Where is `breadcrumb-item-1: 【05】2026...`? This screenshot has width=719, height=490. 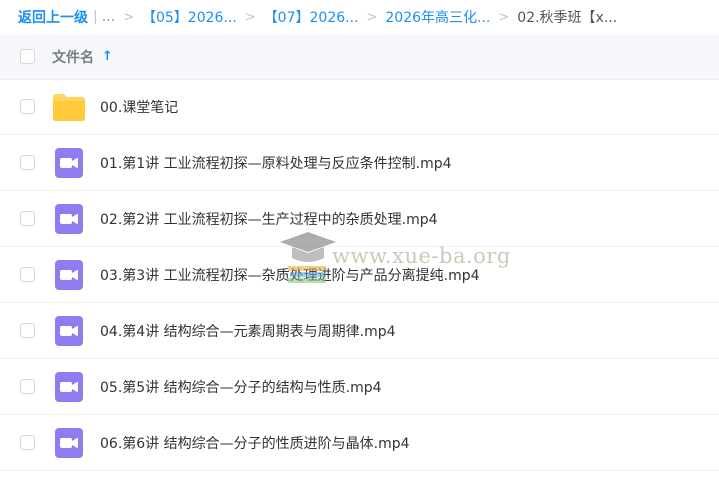 breadcrumb-item-1: 【05】2026... is located at coordinates (189, 17).